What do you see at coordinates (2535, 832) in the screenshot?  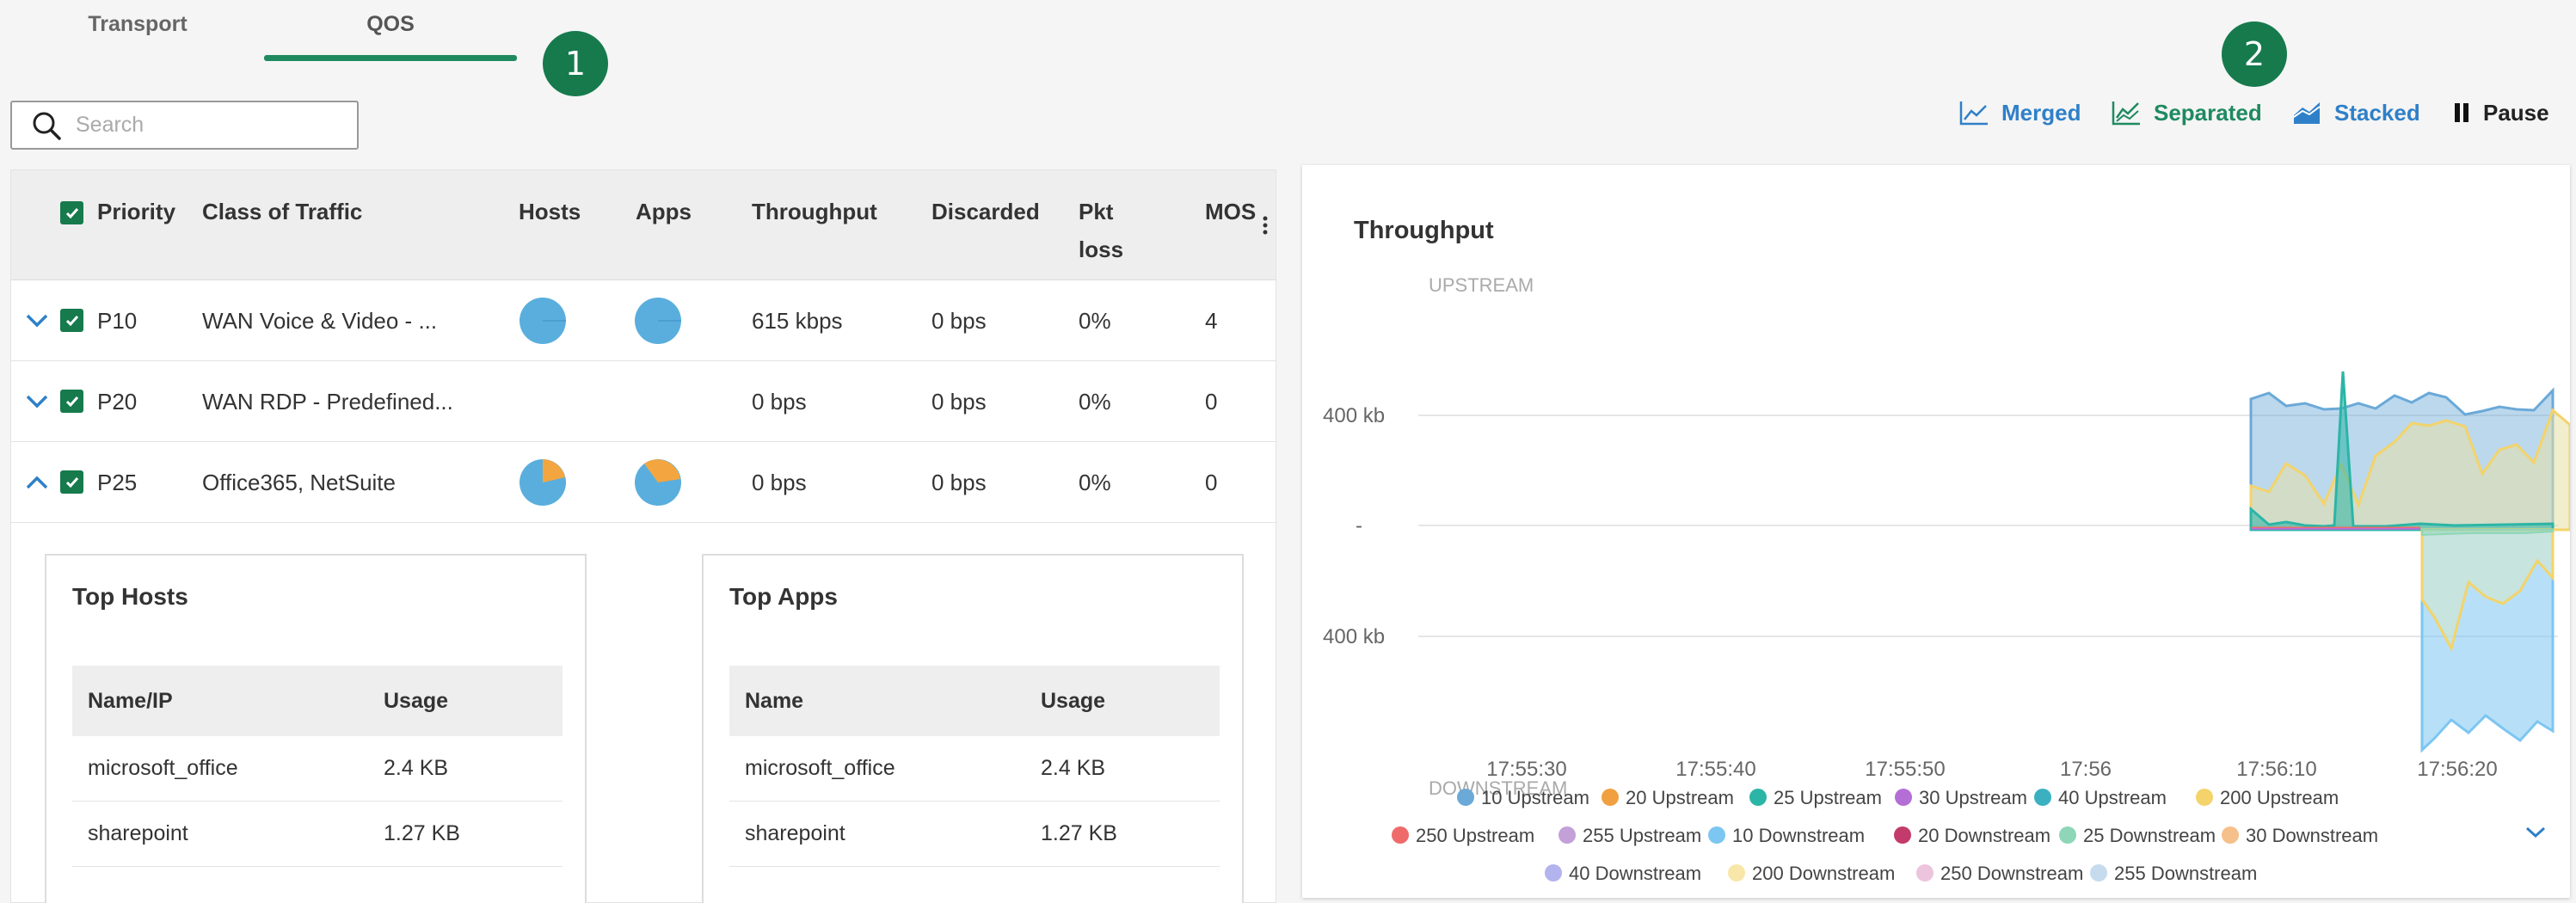 I see `legend-expand-chevron-icon` at bounding box center [2535, 832].